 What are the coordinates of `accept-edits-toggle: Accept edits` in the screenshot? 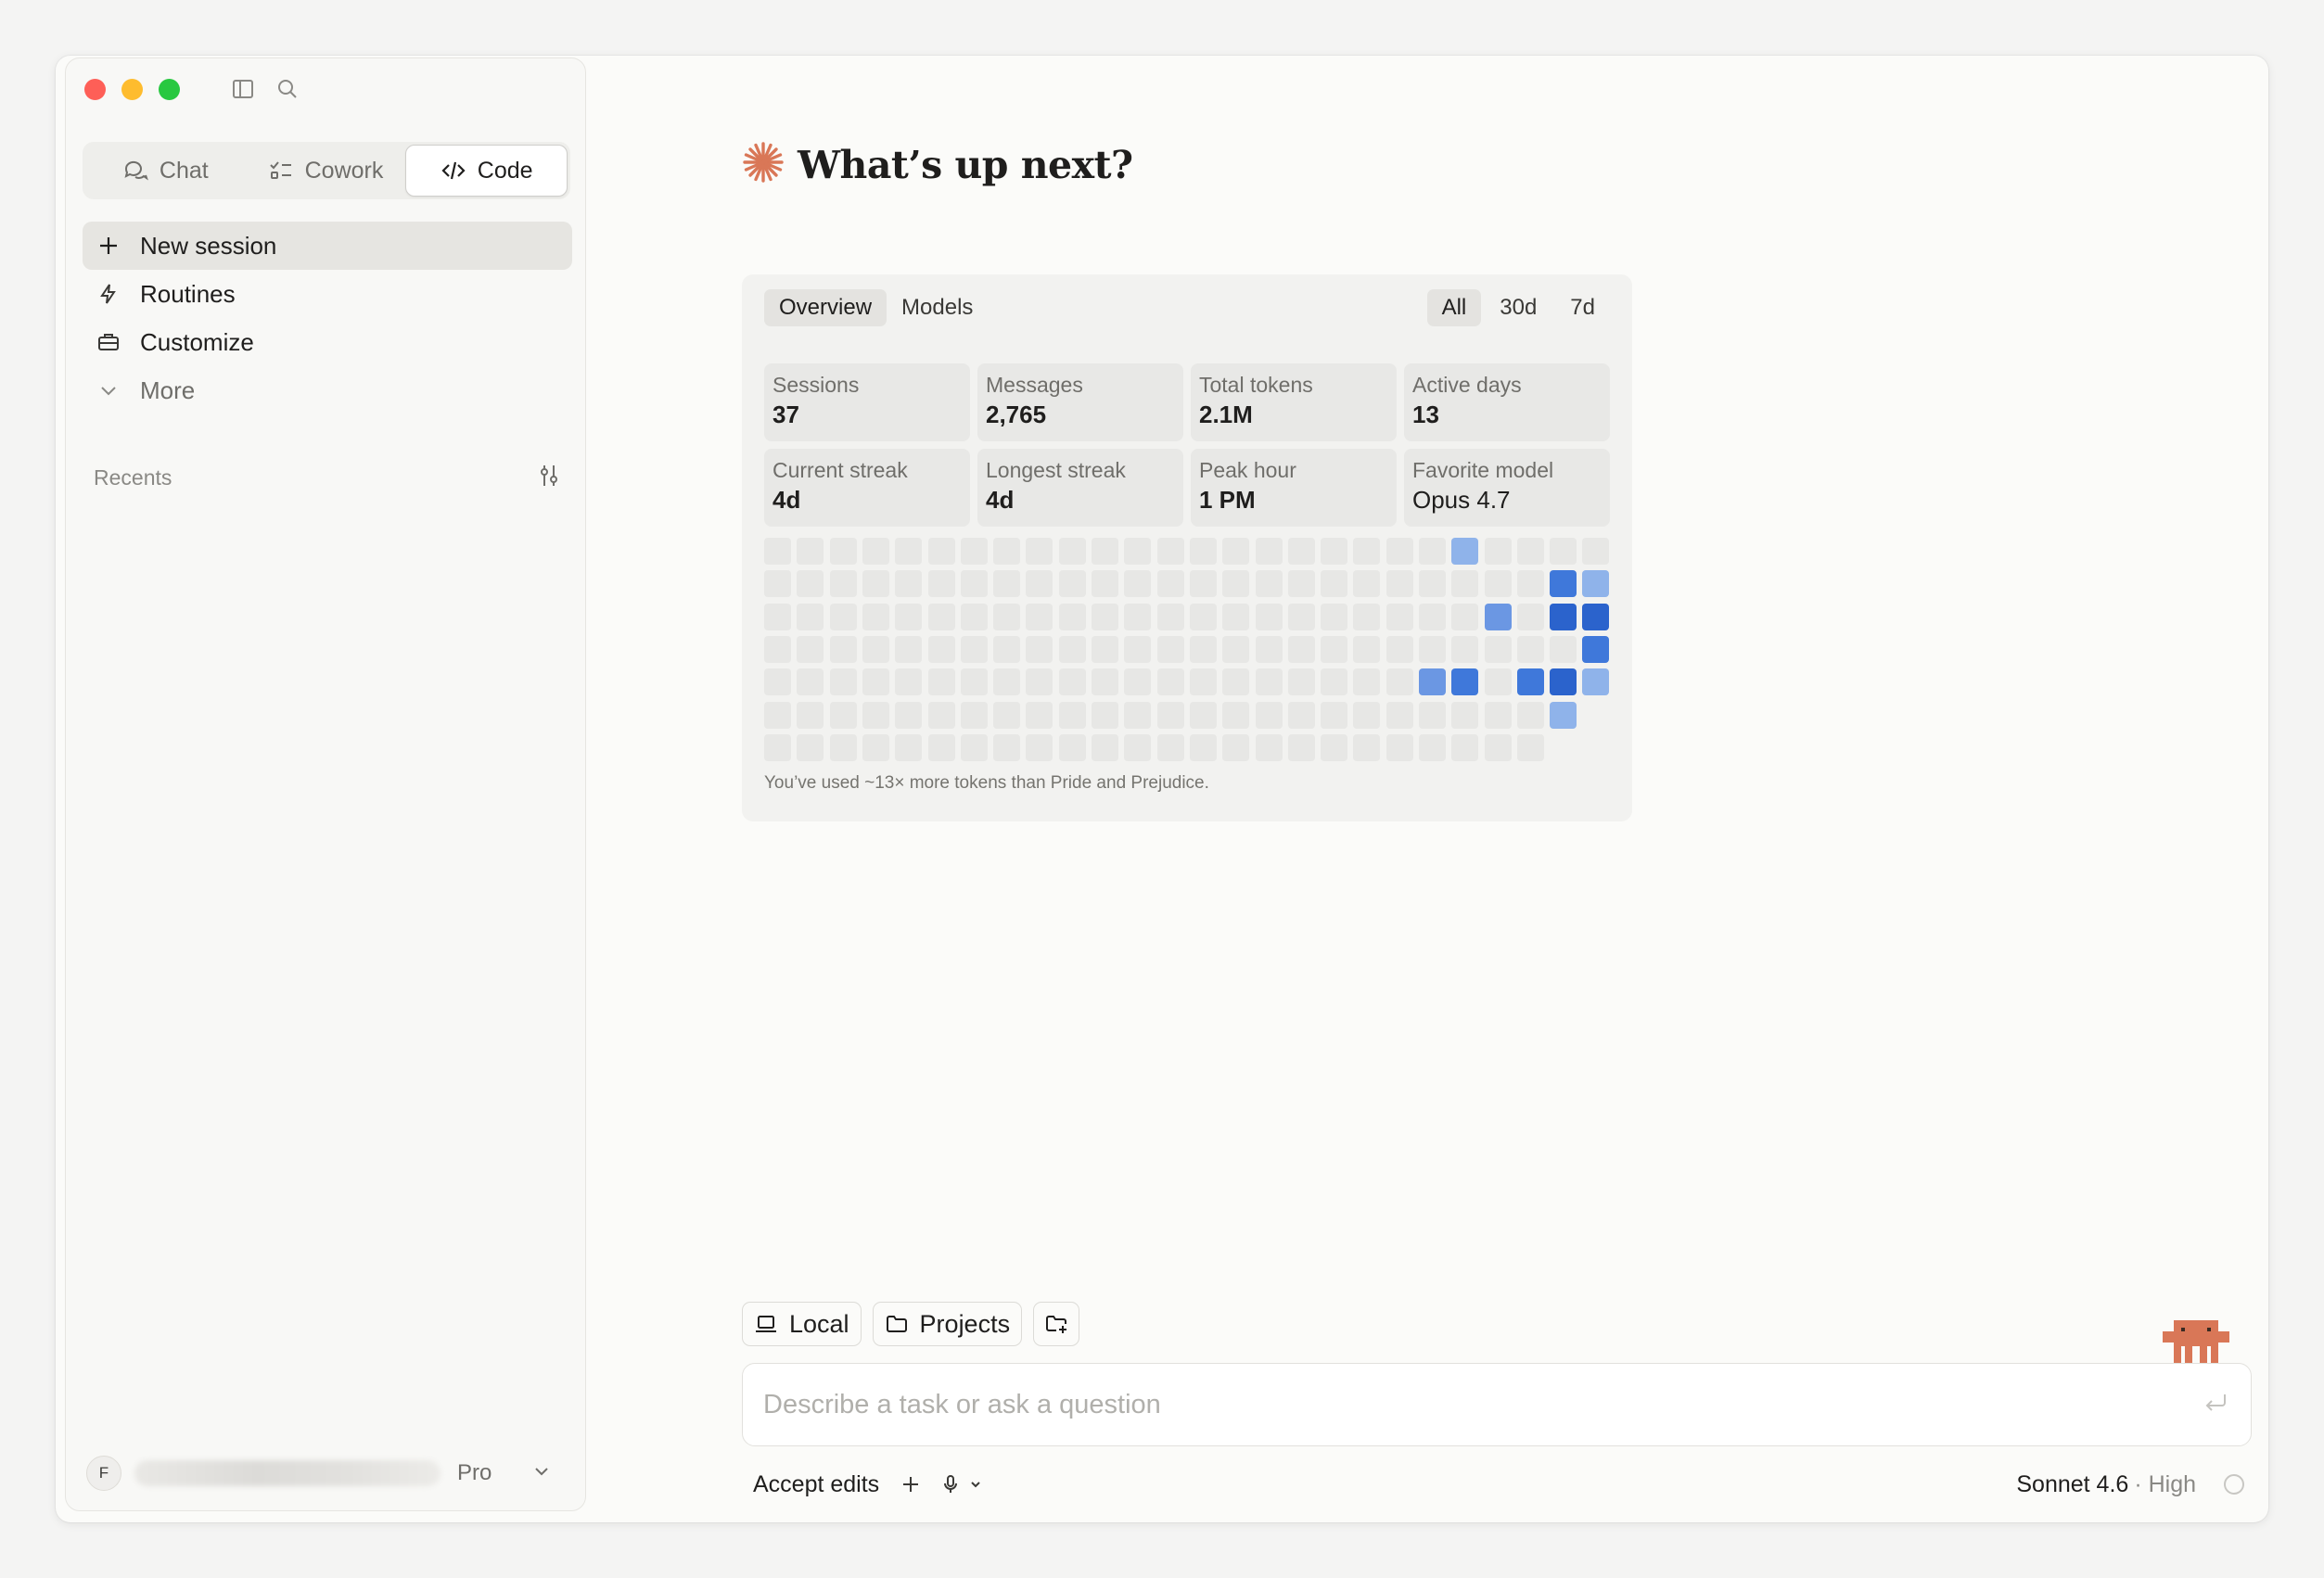 It's located at (816, 1484).